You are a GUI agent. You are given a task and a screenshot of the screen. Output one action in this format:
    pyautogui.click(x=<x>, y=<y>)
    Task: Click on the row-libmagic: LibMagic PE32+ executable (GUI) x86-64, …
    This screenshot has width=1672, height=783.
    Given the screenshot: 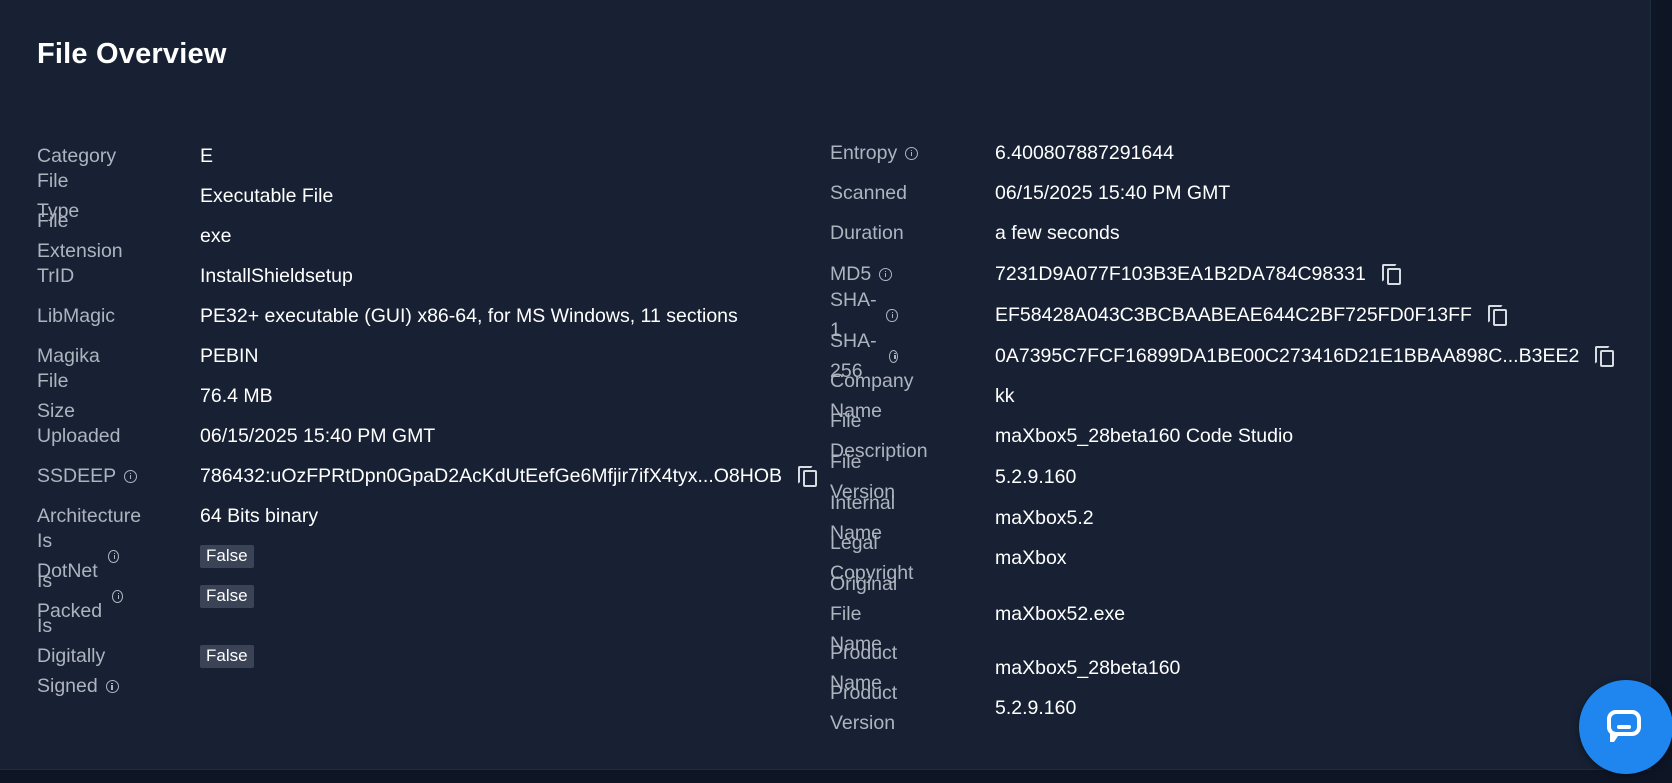 What is the action you would take?
    pyautogui.click(x=387, y=316)
    